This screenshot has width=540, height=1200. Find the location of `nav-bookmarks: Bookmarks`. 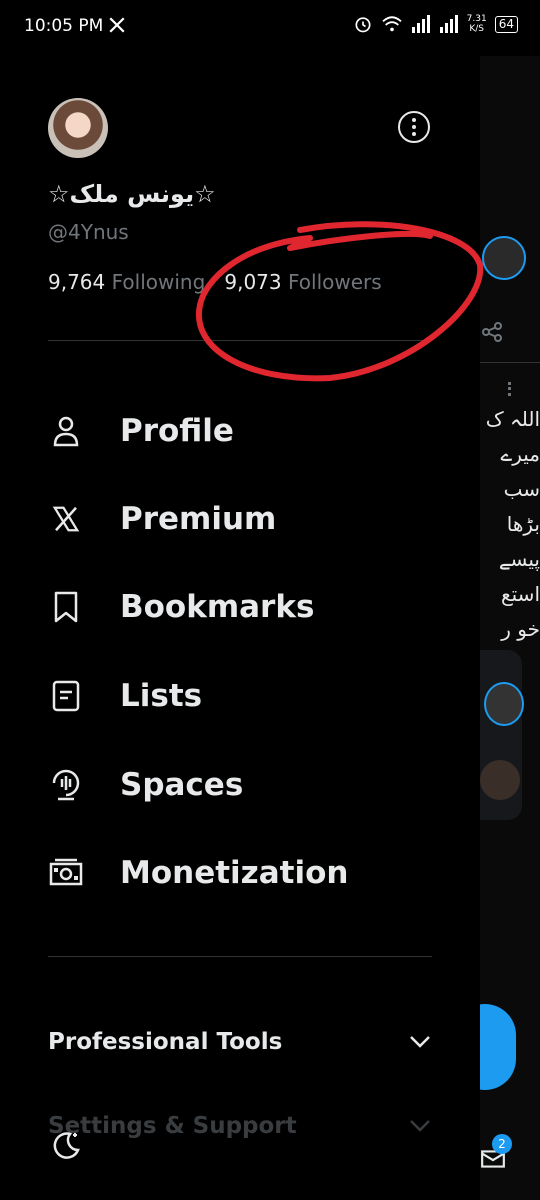

nav-bookmarks: Bookmarks is located at coordinates (248, 607).